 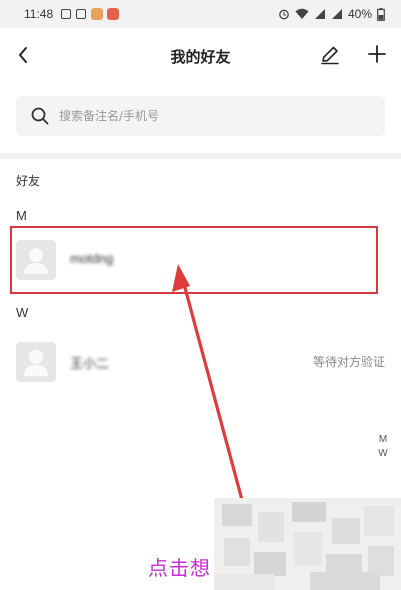 I want to click on annotation-caption: 点击想, so click(x=179, y=568).